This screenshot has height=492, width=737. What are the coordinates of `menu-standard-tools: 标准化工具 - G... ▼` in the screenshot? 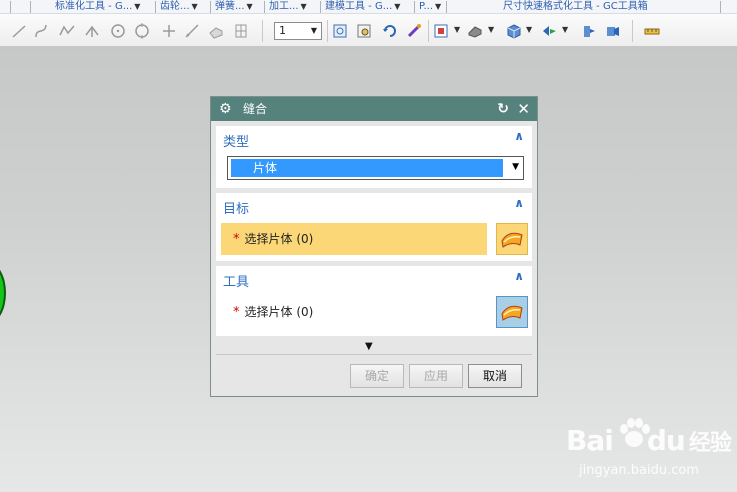 It's located at (96, 6).